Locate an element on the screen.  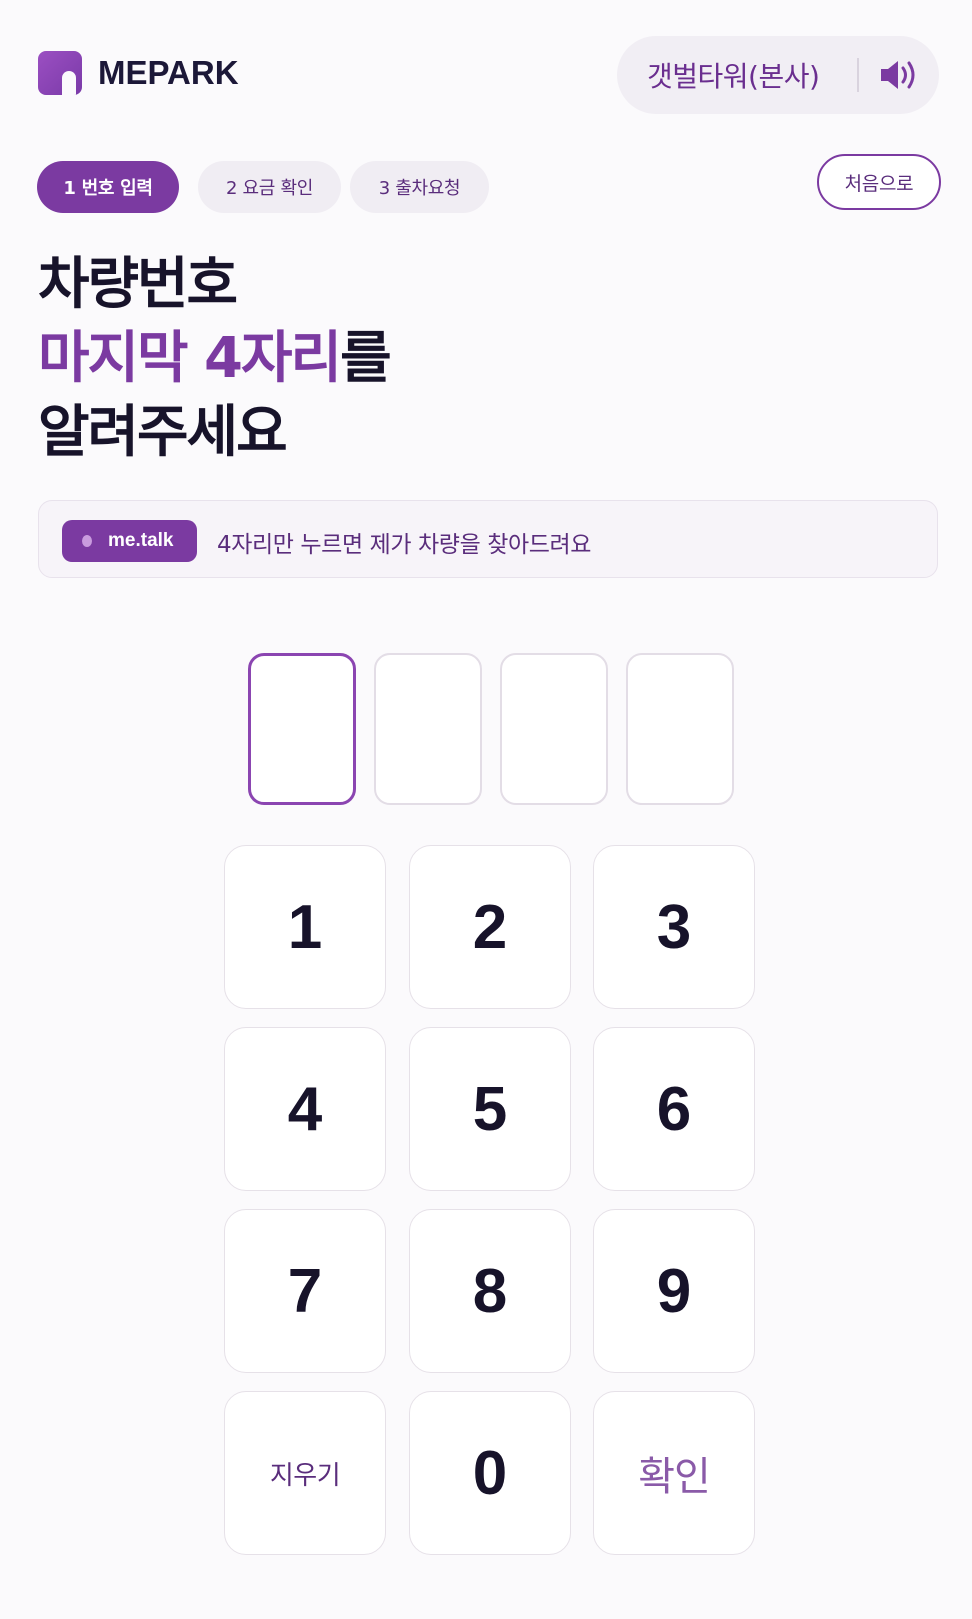
step-exit-request: 3 출차요청 is located at coordinates (419, 187).